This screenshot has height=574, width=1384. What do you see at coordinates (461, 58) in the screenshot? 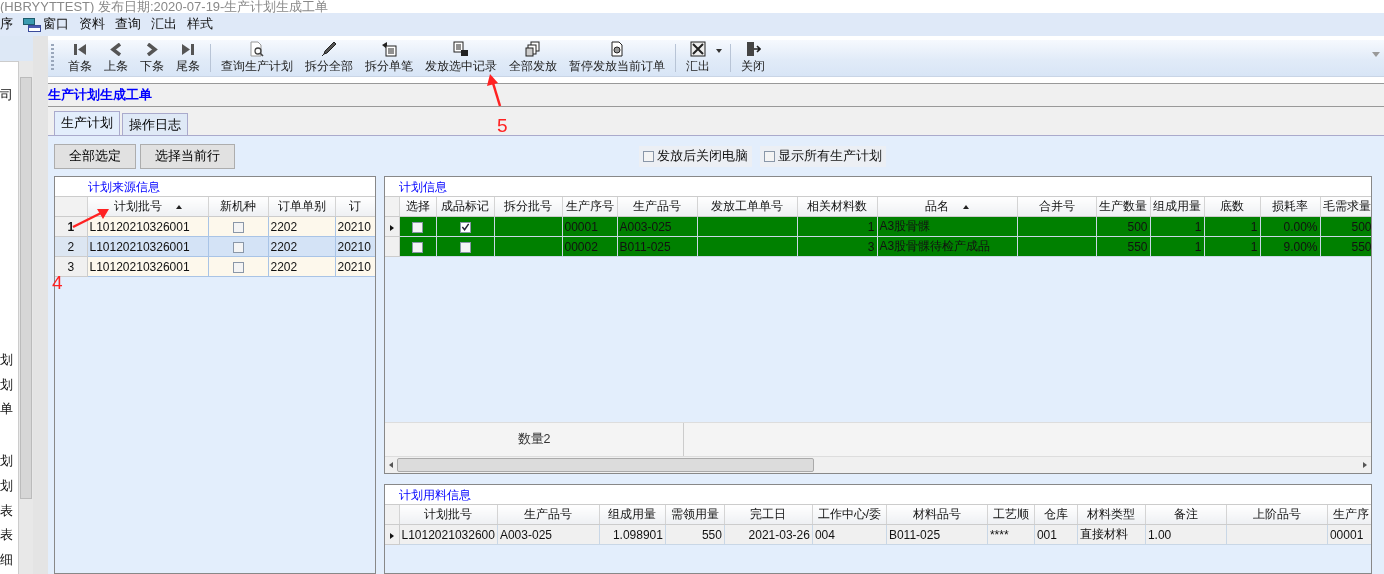
I see `toolbar-button: 发放选中记录` at bounding box center [461, 58].